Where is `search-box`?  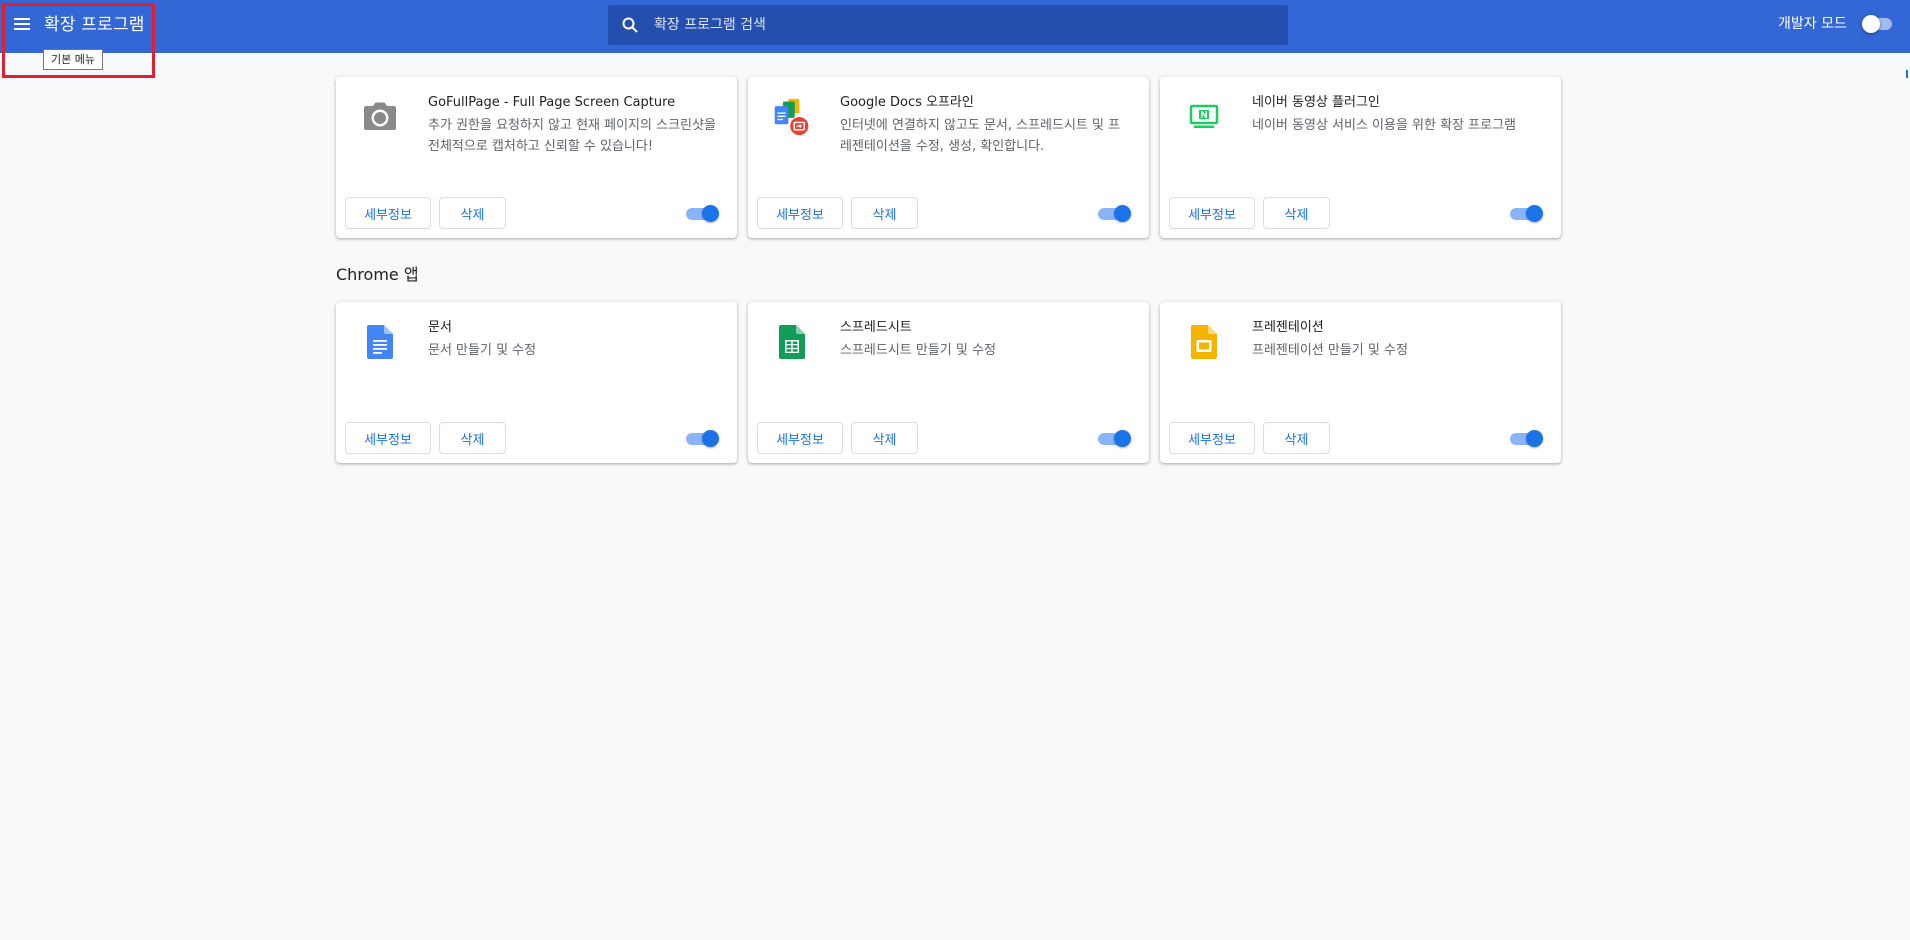
search-box is located at coordinates (948, 25).